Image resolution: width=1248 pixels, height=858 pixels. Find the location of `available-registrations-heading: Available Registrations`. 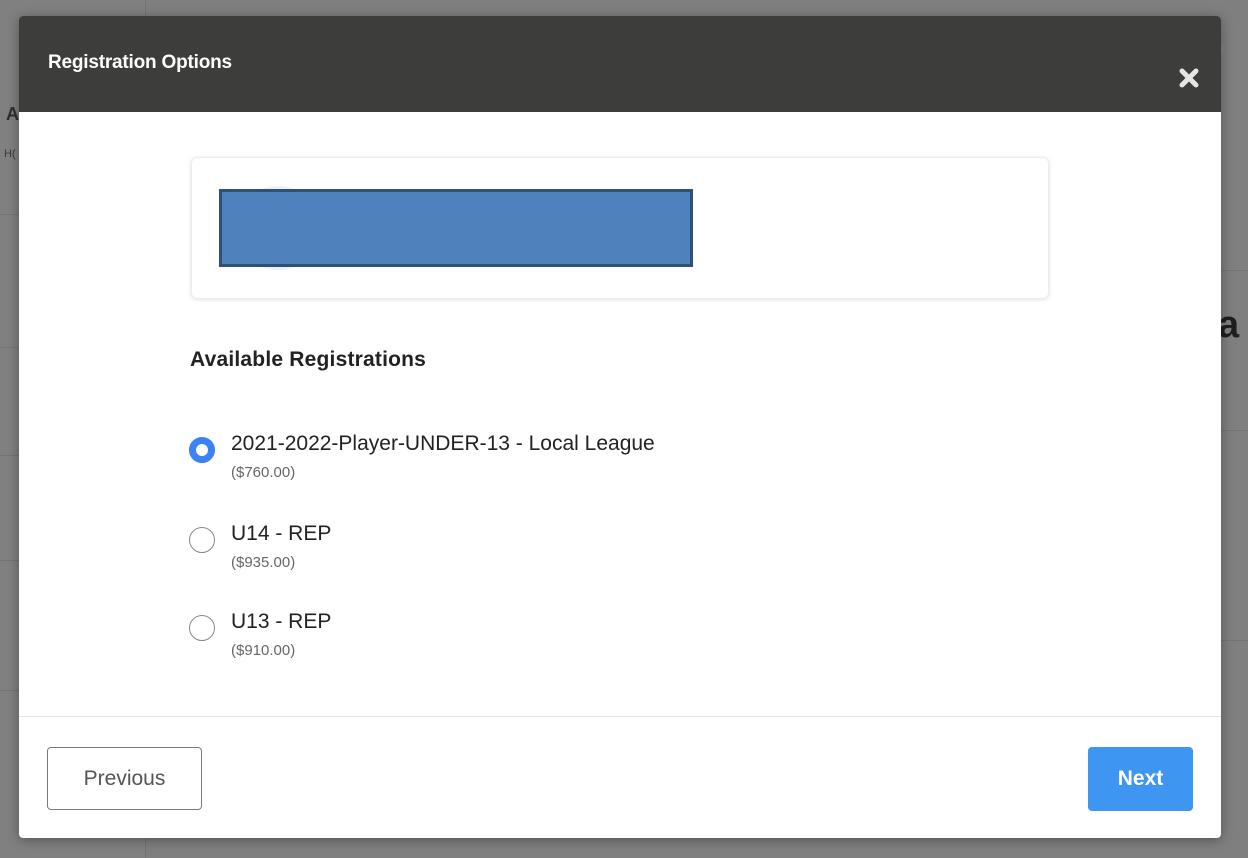

available-registrations-heading: Available Registrations is located at coordinates (308, 359).